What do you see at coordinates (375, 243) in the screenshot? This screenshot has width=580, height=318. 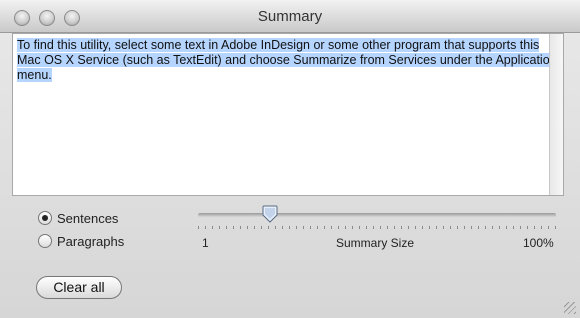 I see `slider-title-label: Summary Size` at bounding box center [375, 243].